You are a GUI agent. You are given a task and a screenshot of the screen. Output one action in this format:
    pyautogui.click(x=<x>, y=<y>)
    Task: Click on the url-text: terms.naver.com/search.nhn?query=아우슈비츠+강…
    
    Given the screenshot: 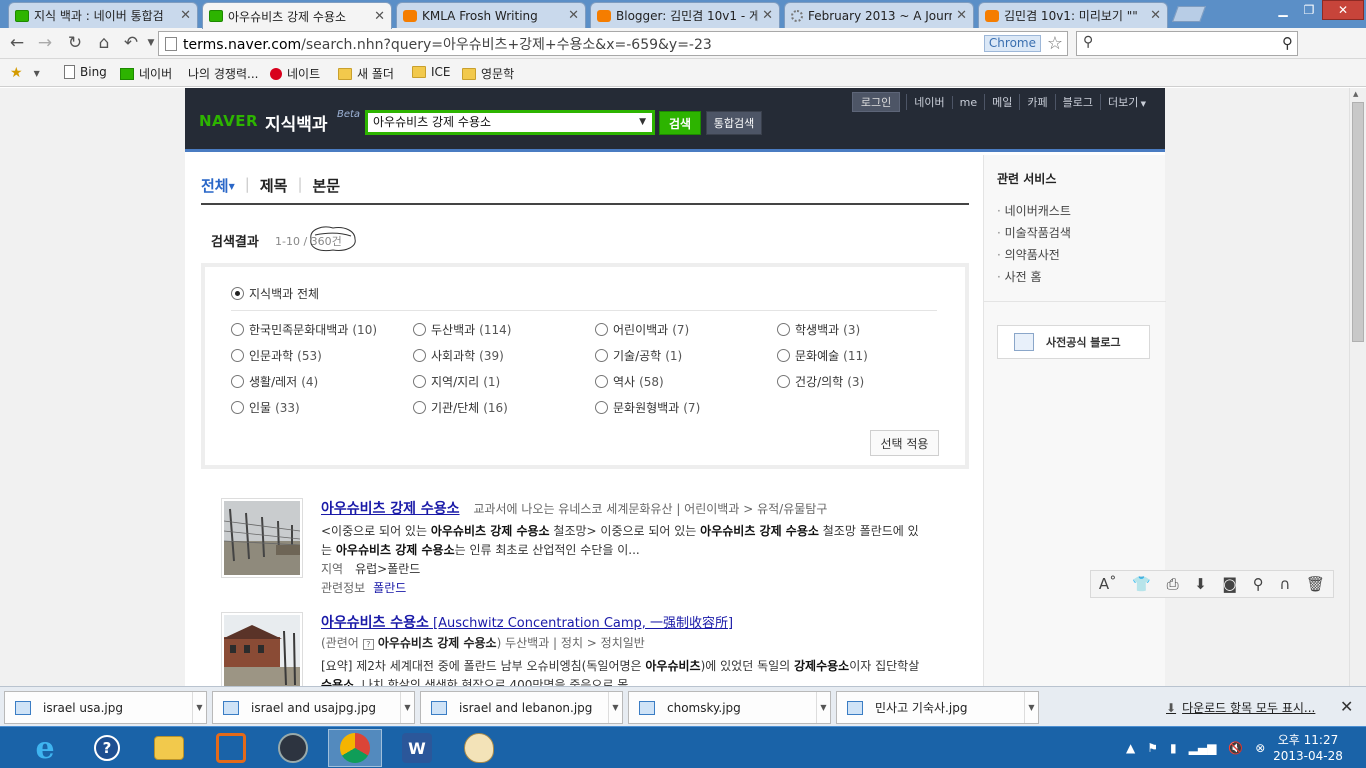 What is the action you would take?
    pyautogui.click(x=625, y=44)
    